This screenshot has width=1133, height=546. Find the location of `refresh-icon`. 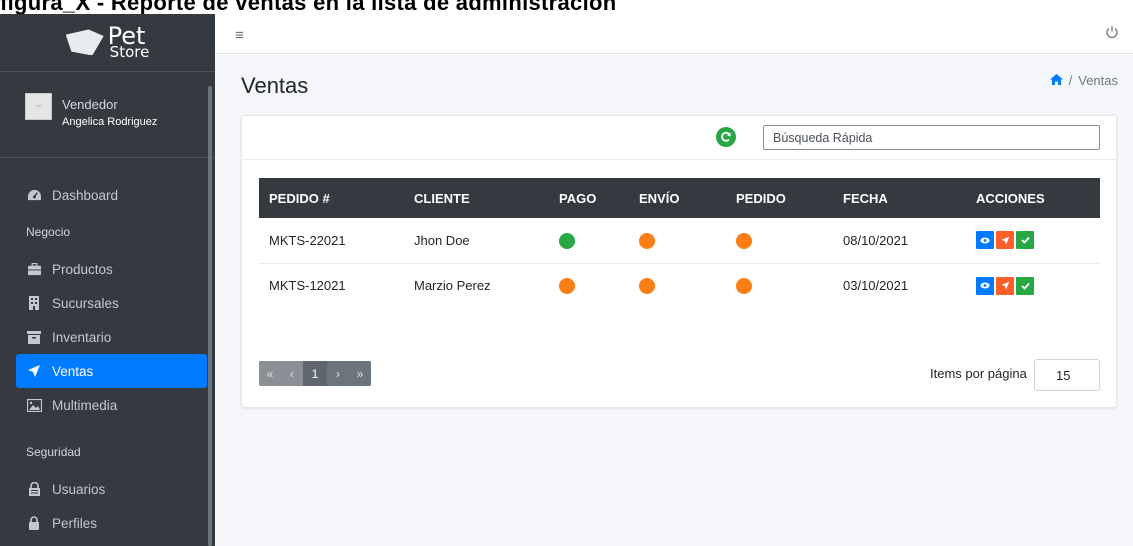

refresh-icon is located at coordinates (726, 137).